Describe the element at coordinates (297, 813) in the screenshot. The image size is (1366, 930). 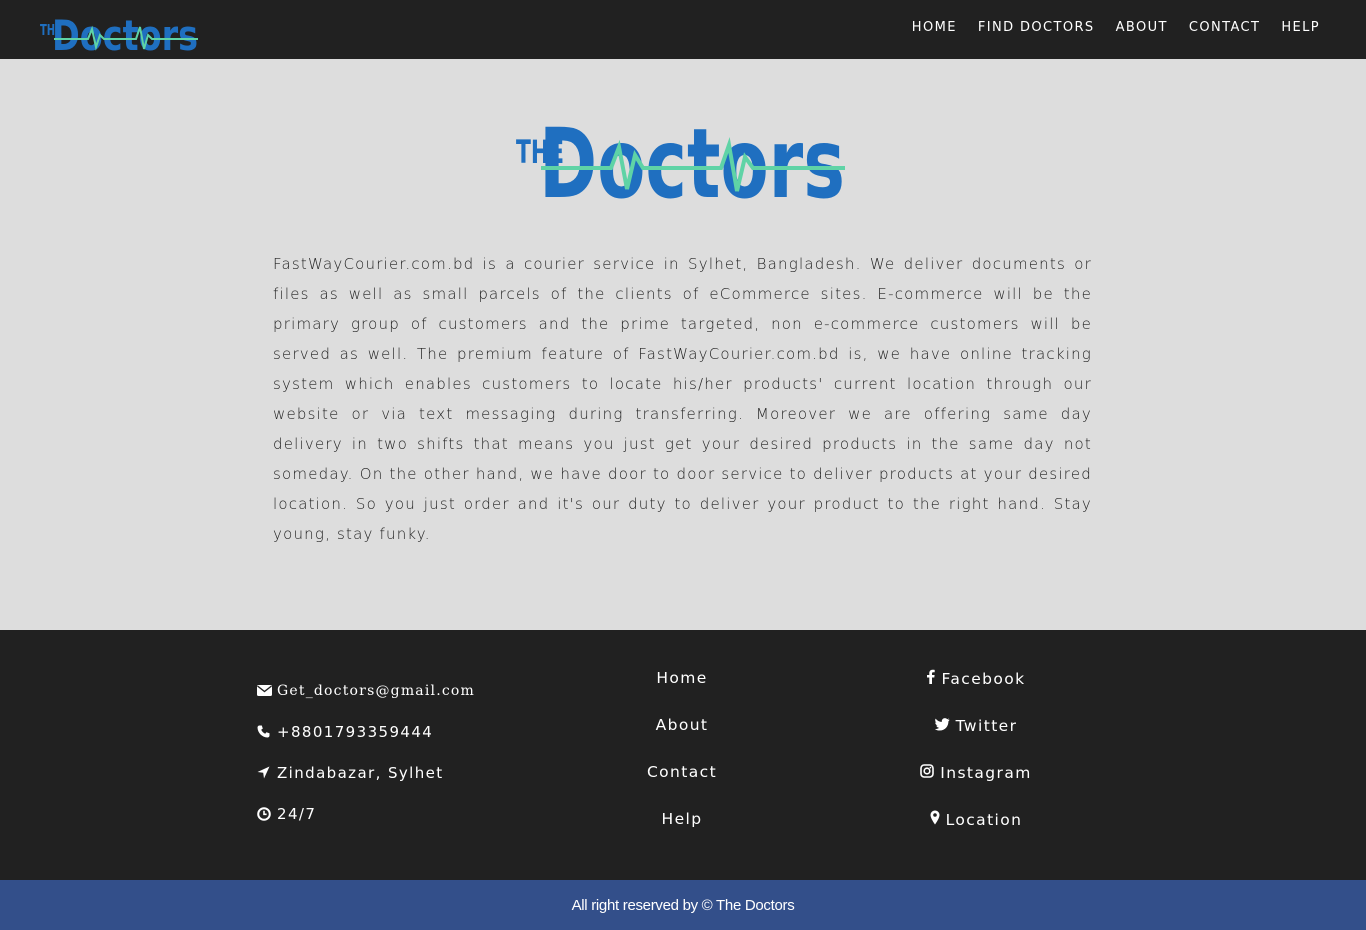
I see `contact-hours-text: 24/7` at that location.